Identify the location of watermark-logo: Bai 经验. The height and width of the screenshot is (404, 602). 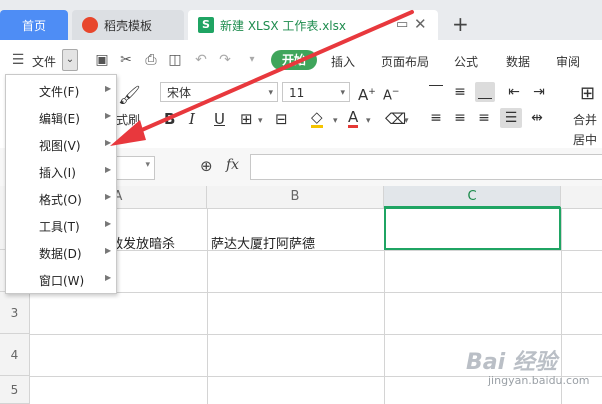
(511, 362).